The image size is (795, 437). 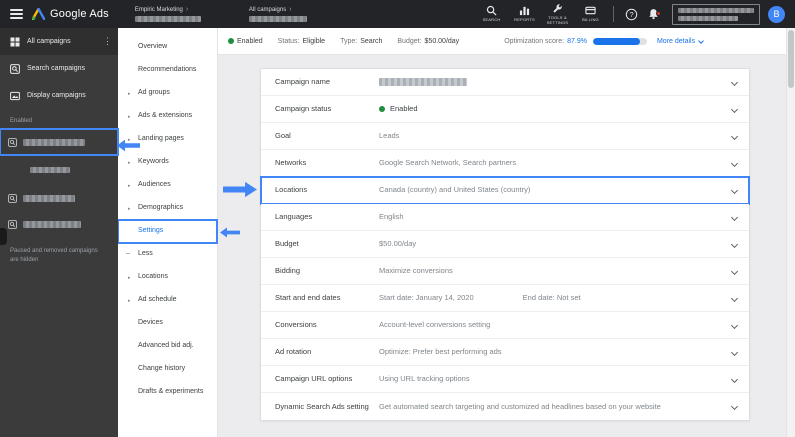 What do you see at coordinates (56, 68) in the screenshot?
I see `sidebar-item-label: Search campaigns` at bounding box center [56, 68].